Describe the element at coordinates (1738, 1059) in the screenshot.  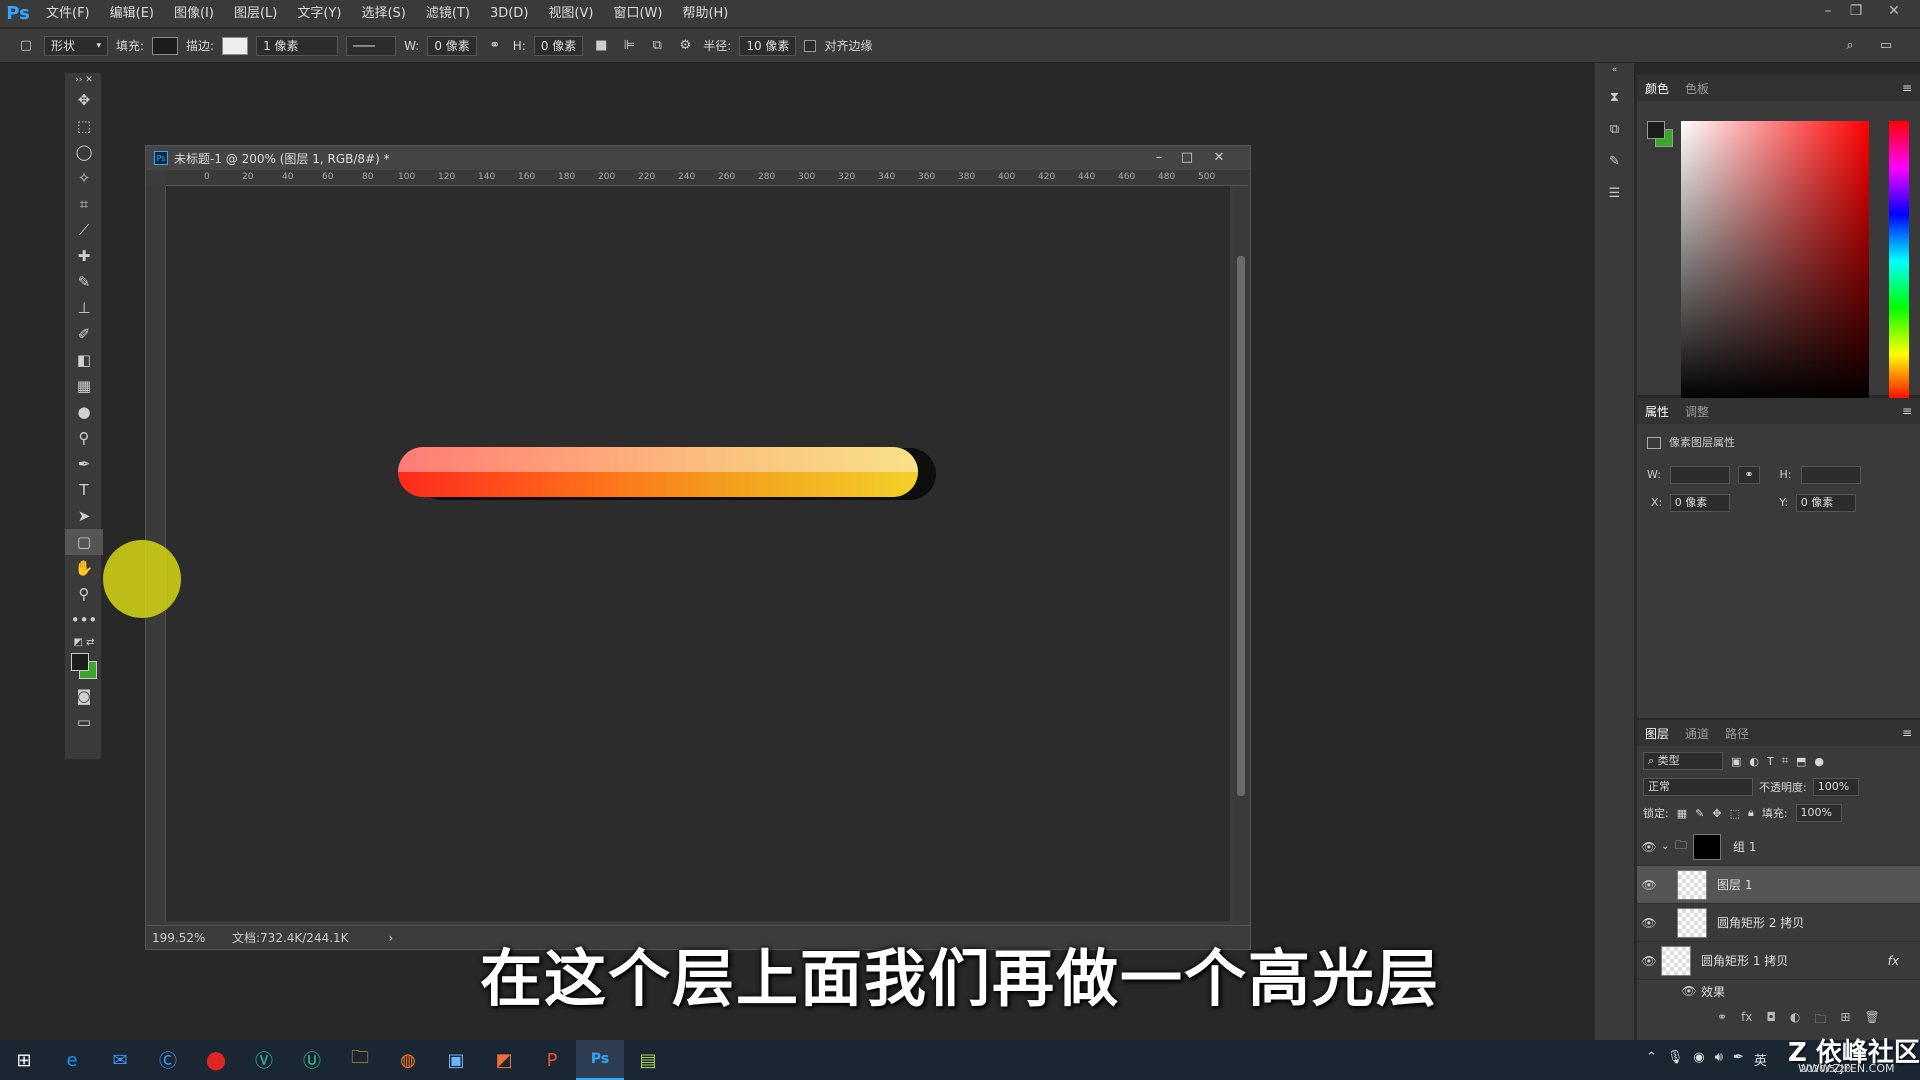
I see `pen-icon: ✒` at that location.